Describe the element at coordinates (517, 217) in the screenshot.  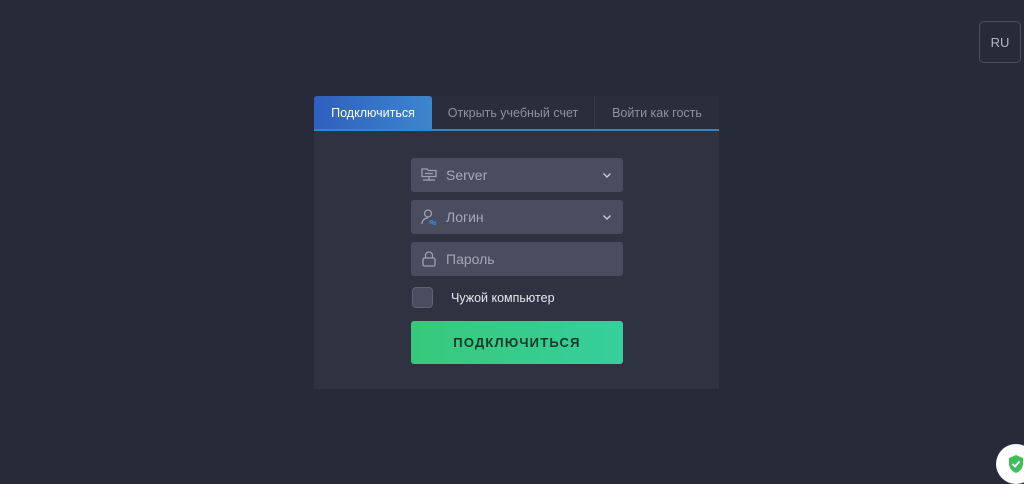
I see `login-select: Логин` at that location.